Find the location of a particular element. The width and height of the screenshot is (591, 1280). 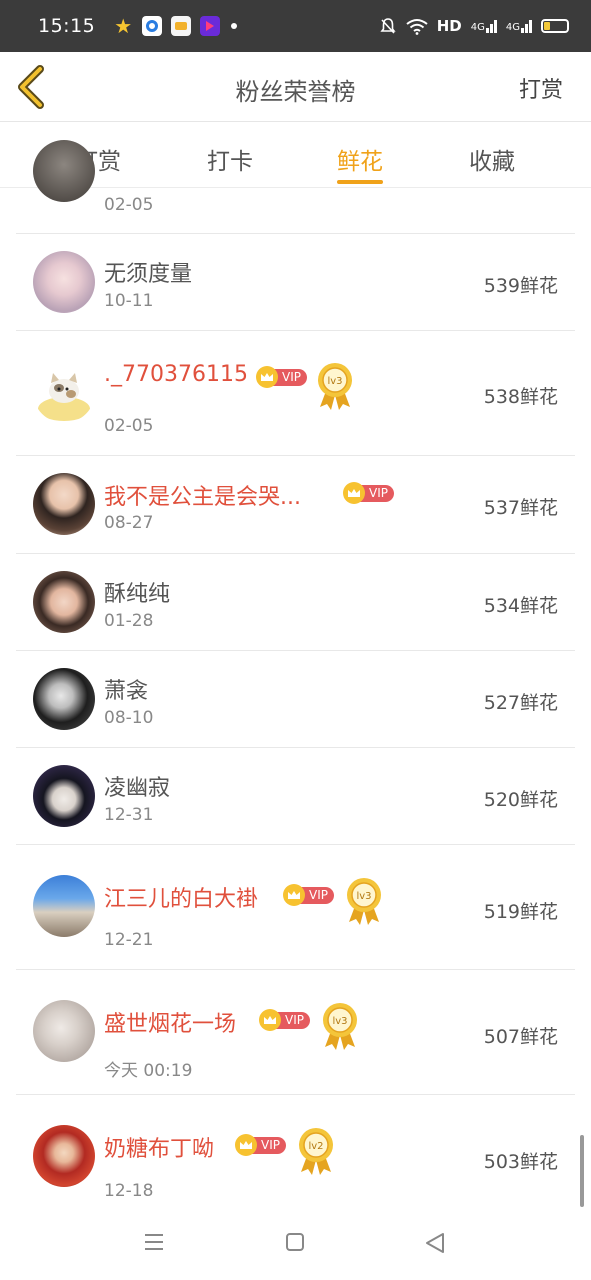

tab-favorites: 收藏 is located at coordinates (492, 159).